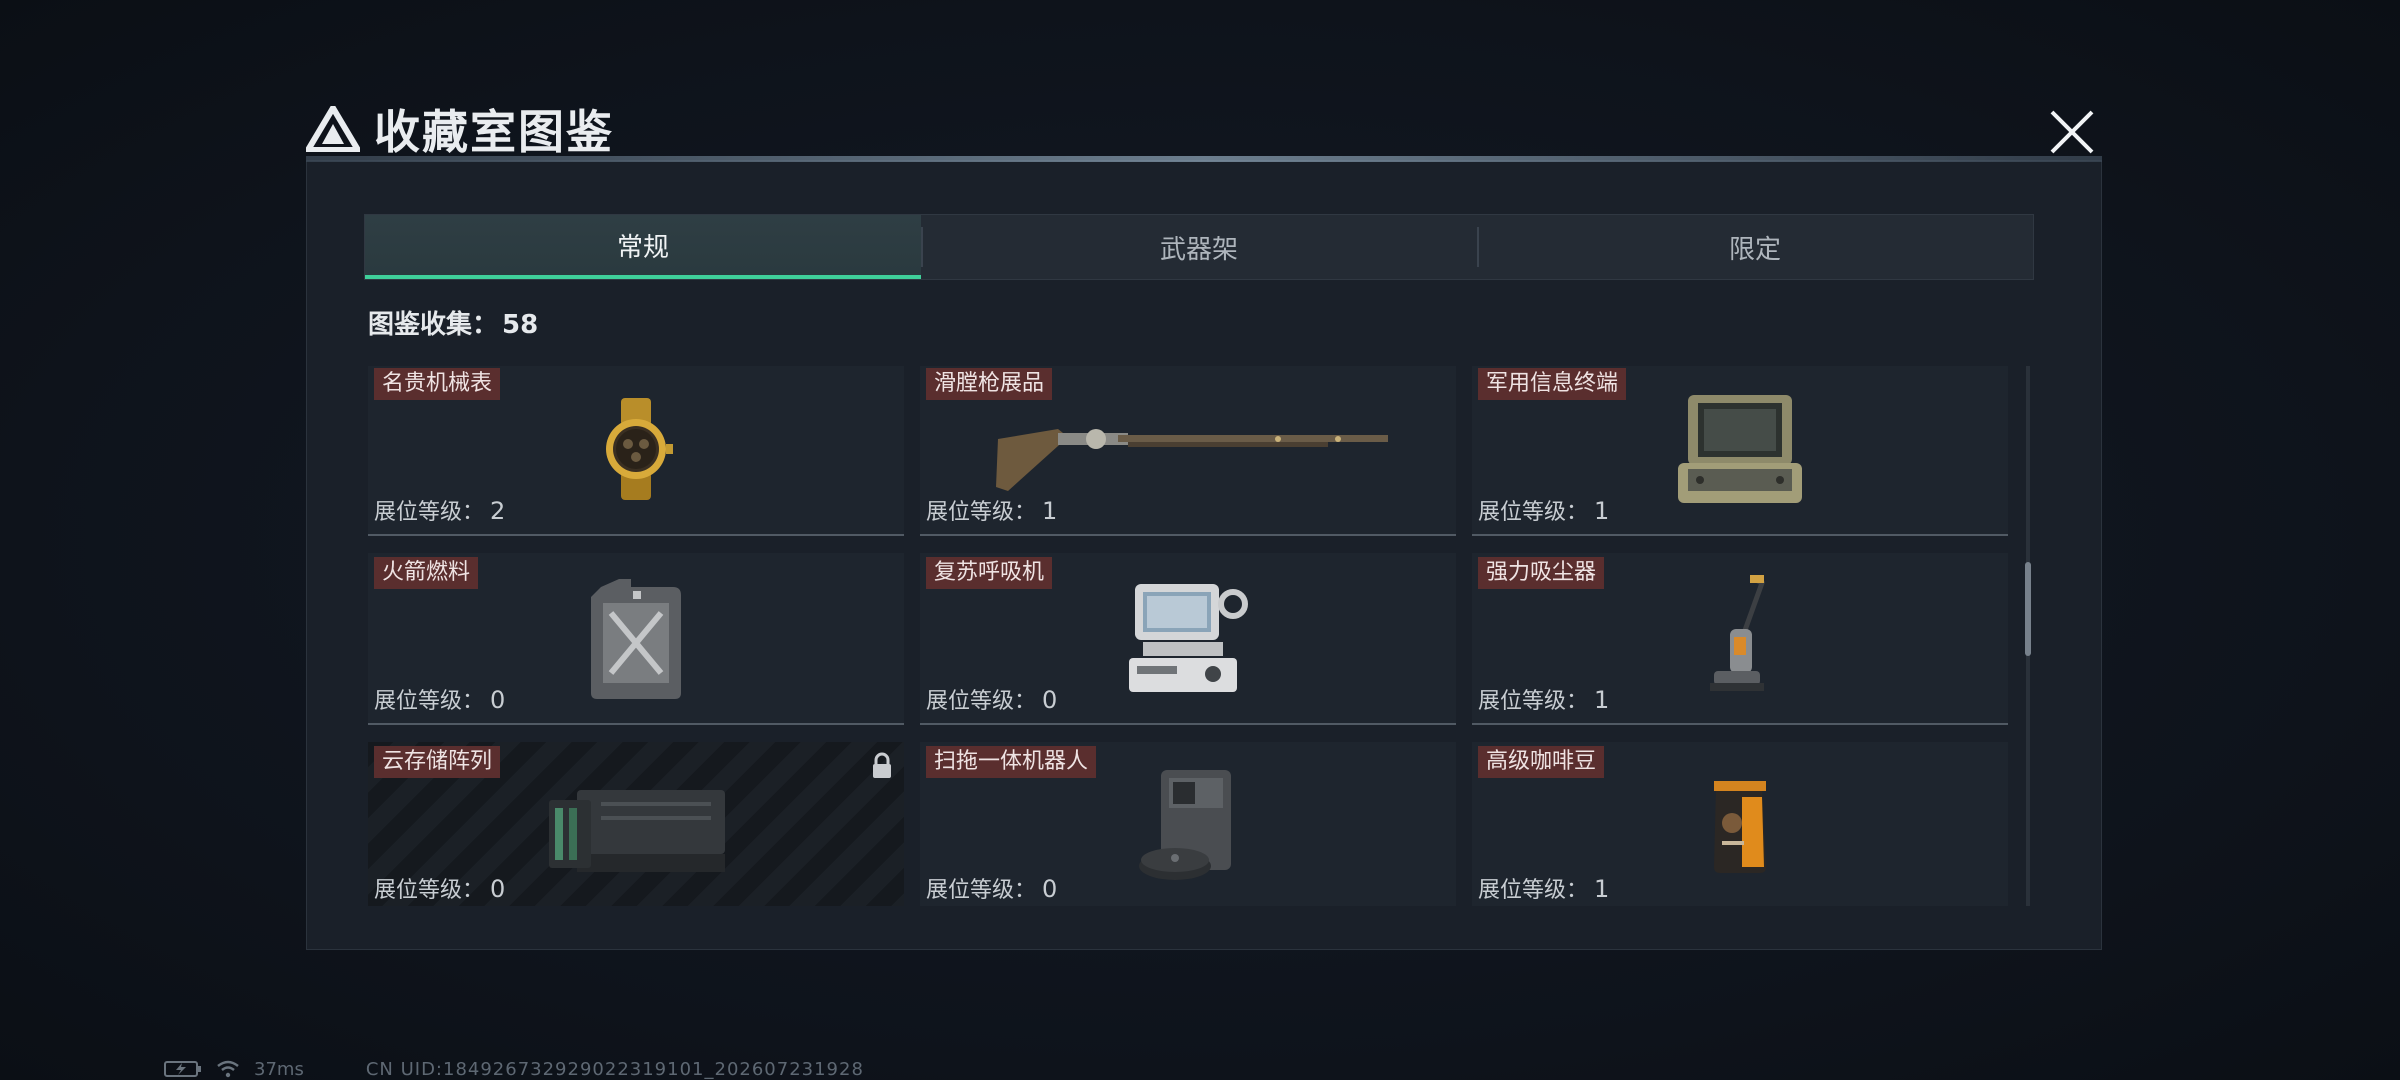 This screenshot has width=2400, height=1080. I want to click on tab-label: 常规, so click(642, 247).